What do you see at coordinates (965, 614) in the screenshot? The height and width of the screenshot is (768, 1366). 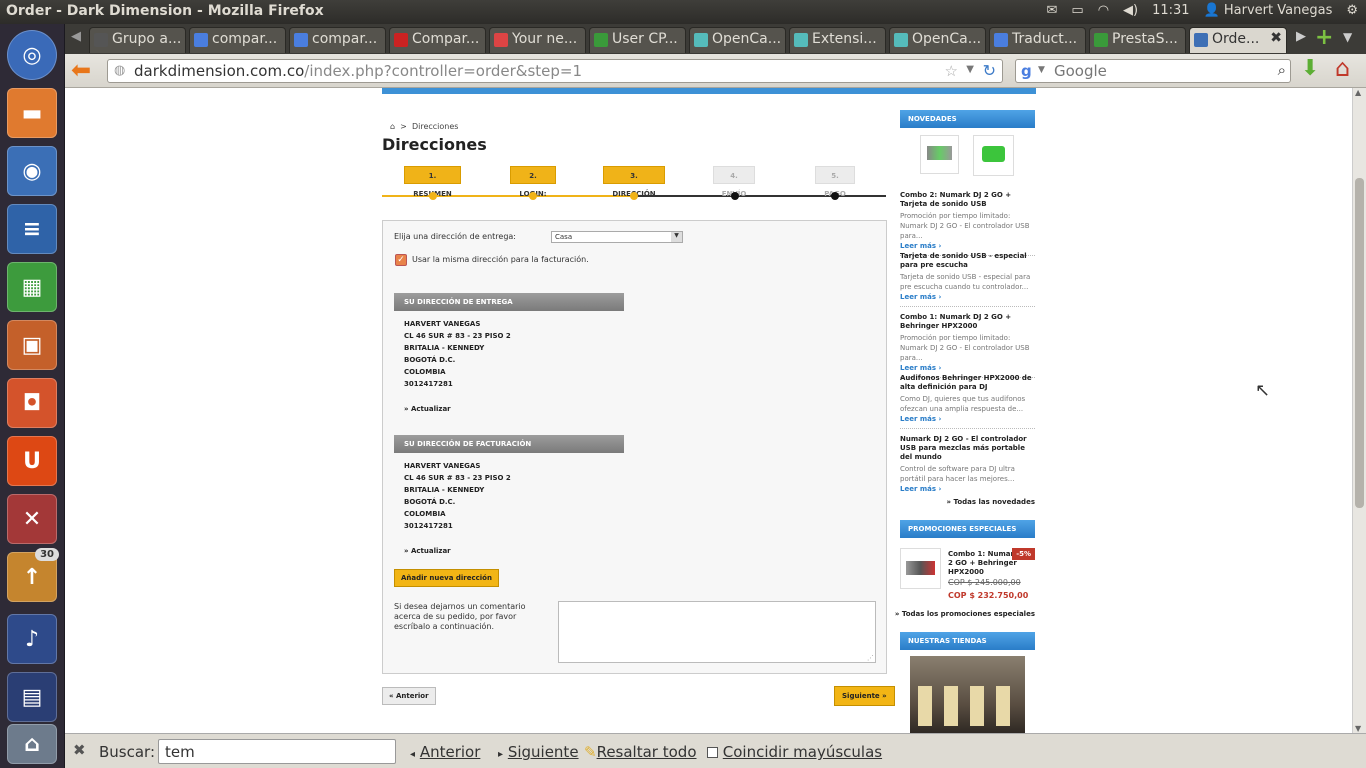 I see `all-specials-link: » Todas los promociones especiales` at bounding box center [965, 614].